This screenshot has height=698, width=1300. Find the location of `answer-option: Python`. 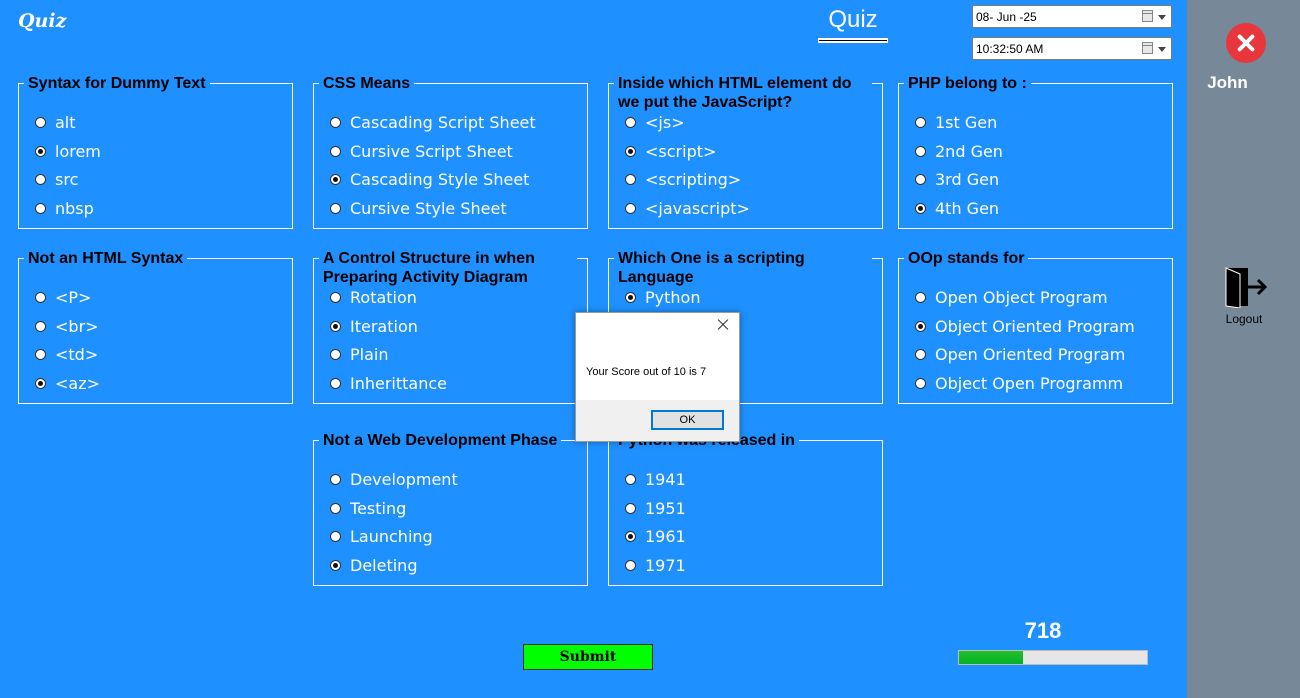

answer-option: Python is located at coordinates (662, 297).